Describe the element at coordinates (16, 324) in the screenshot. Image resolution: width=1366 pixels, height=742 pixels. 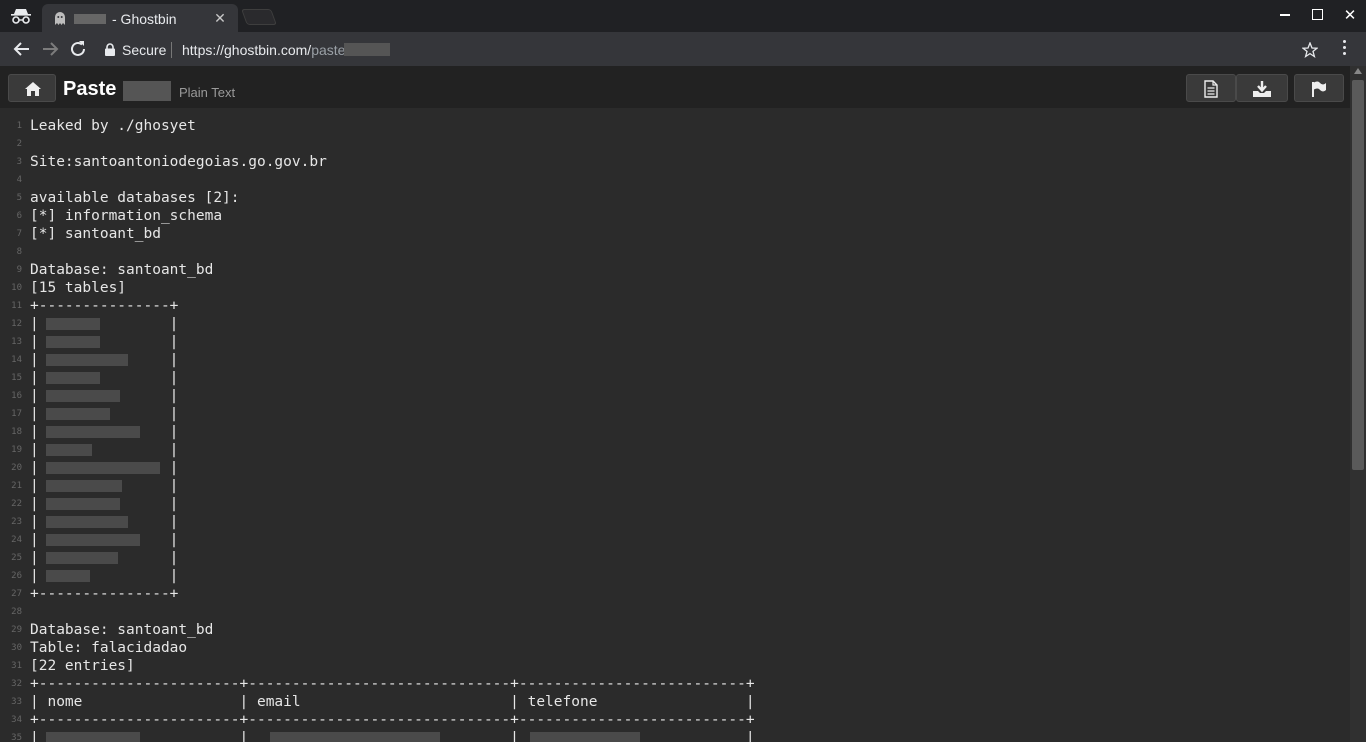
I see `line-number: 12` at that location.